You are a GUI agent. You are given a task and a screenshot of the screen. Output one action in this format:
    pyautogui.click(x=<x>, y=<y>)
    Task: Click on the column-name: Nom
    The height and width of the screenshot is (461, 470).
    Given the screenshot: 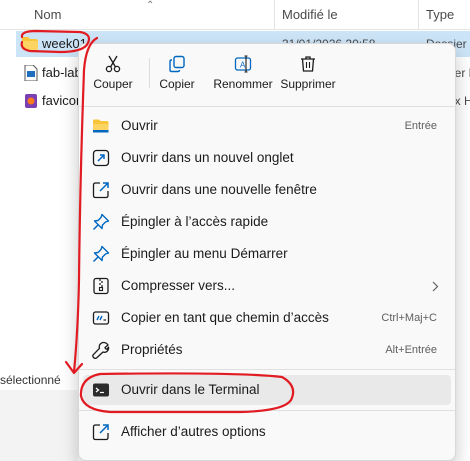 What is the action you would take?
    pyautogui.click(x=47, y=14)
    